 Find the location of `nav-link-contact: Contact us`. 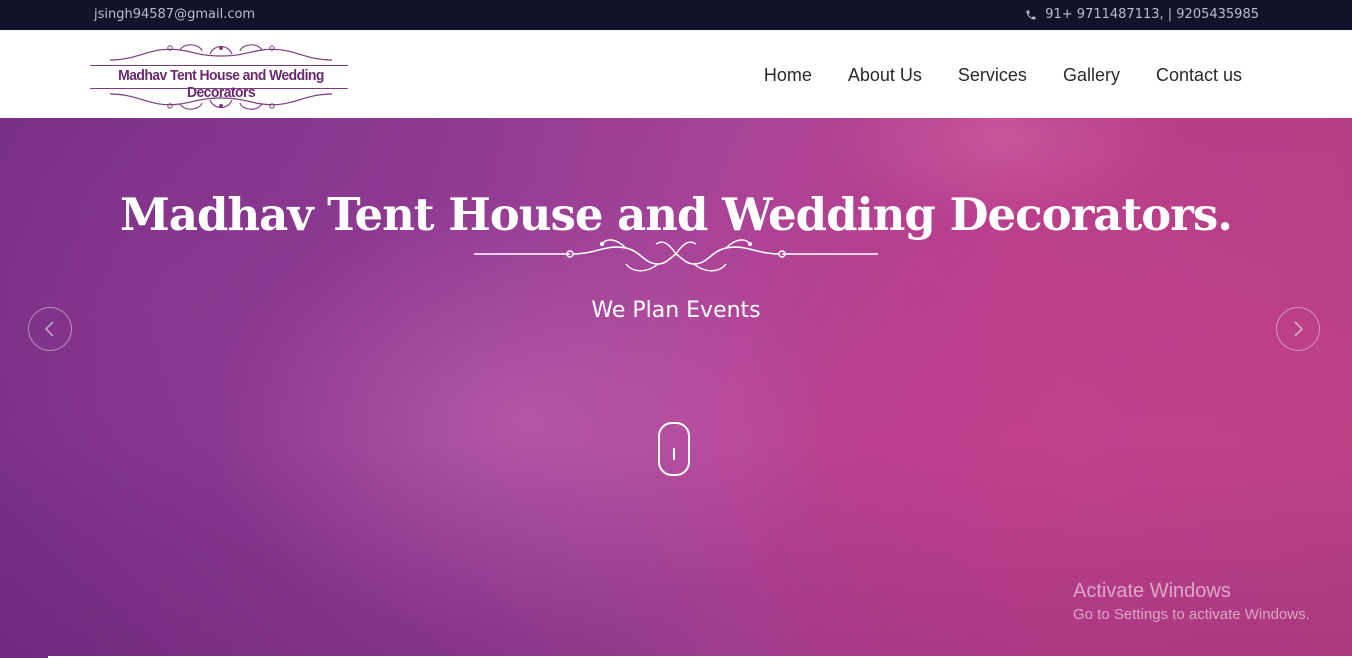

nav-link-contact: Contact us is located at coordinates (1199, 75).